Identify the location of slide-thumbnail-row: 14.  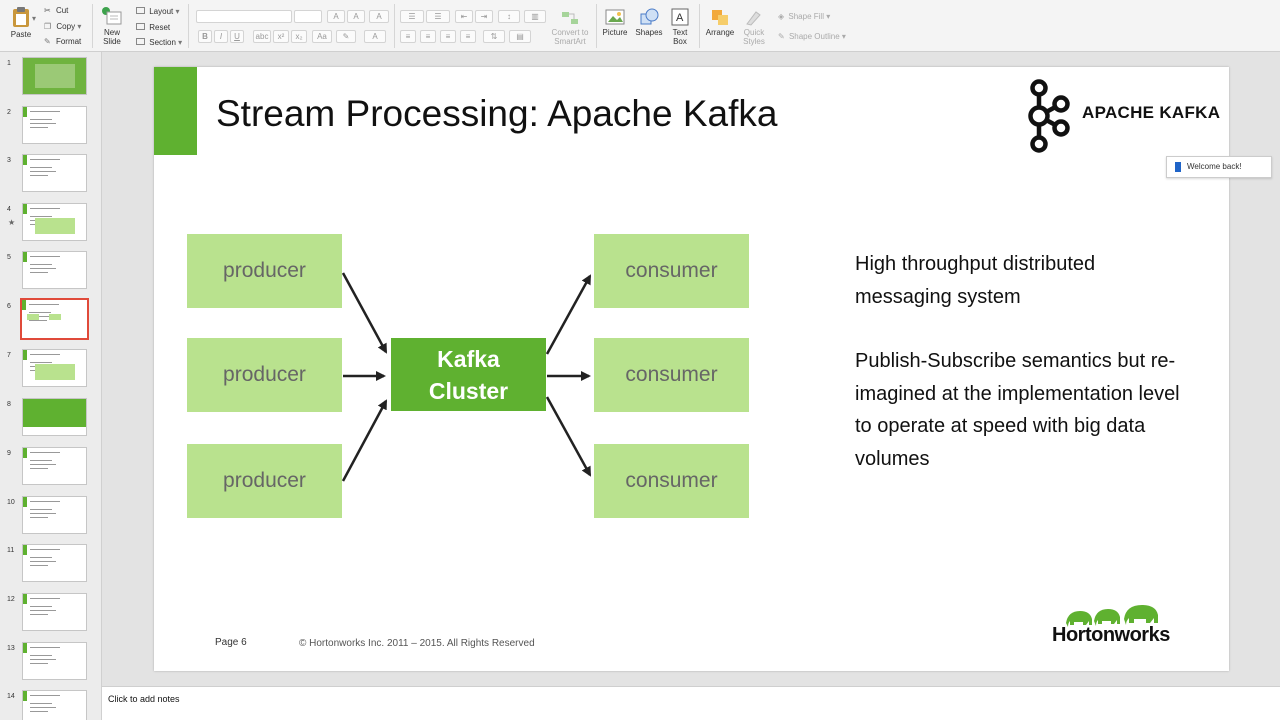
(50, 705).